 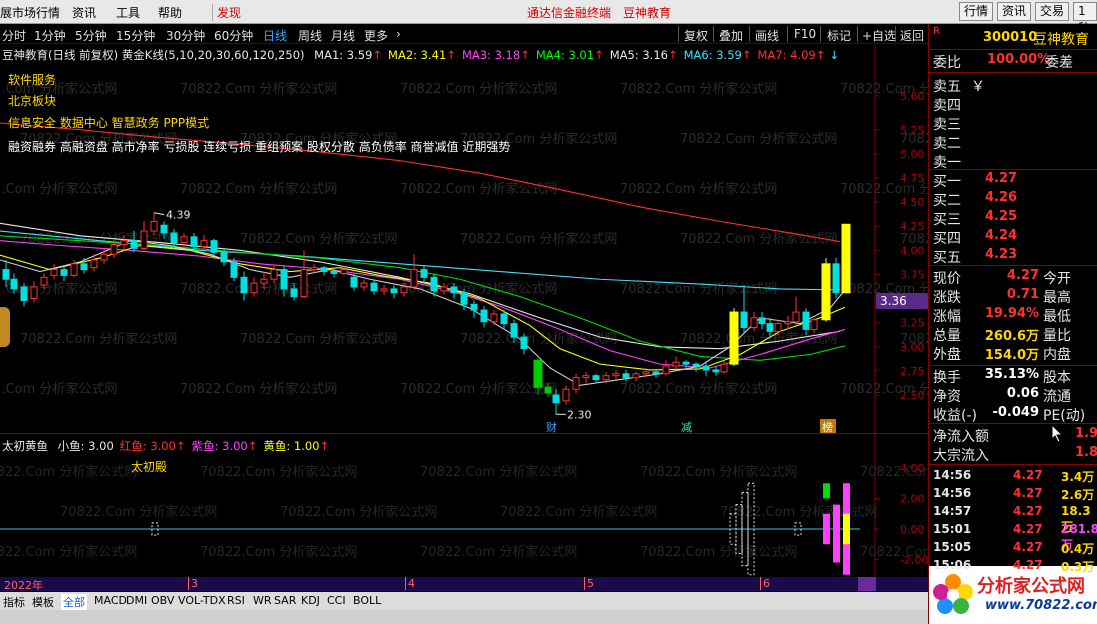 What do you see at coordinates (1011, 313) in the screenshot?
I see `stat-value: 19.94%` at bounding box center [1011, 313].